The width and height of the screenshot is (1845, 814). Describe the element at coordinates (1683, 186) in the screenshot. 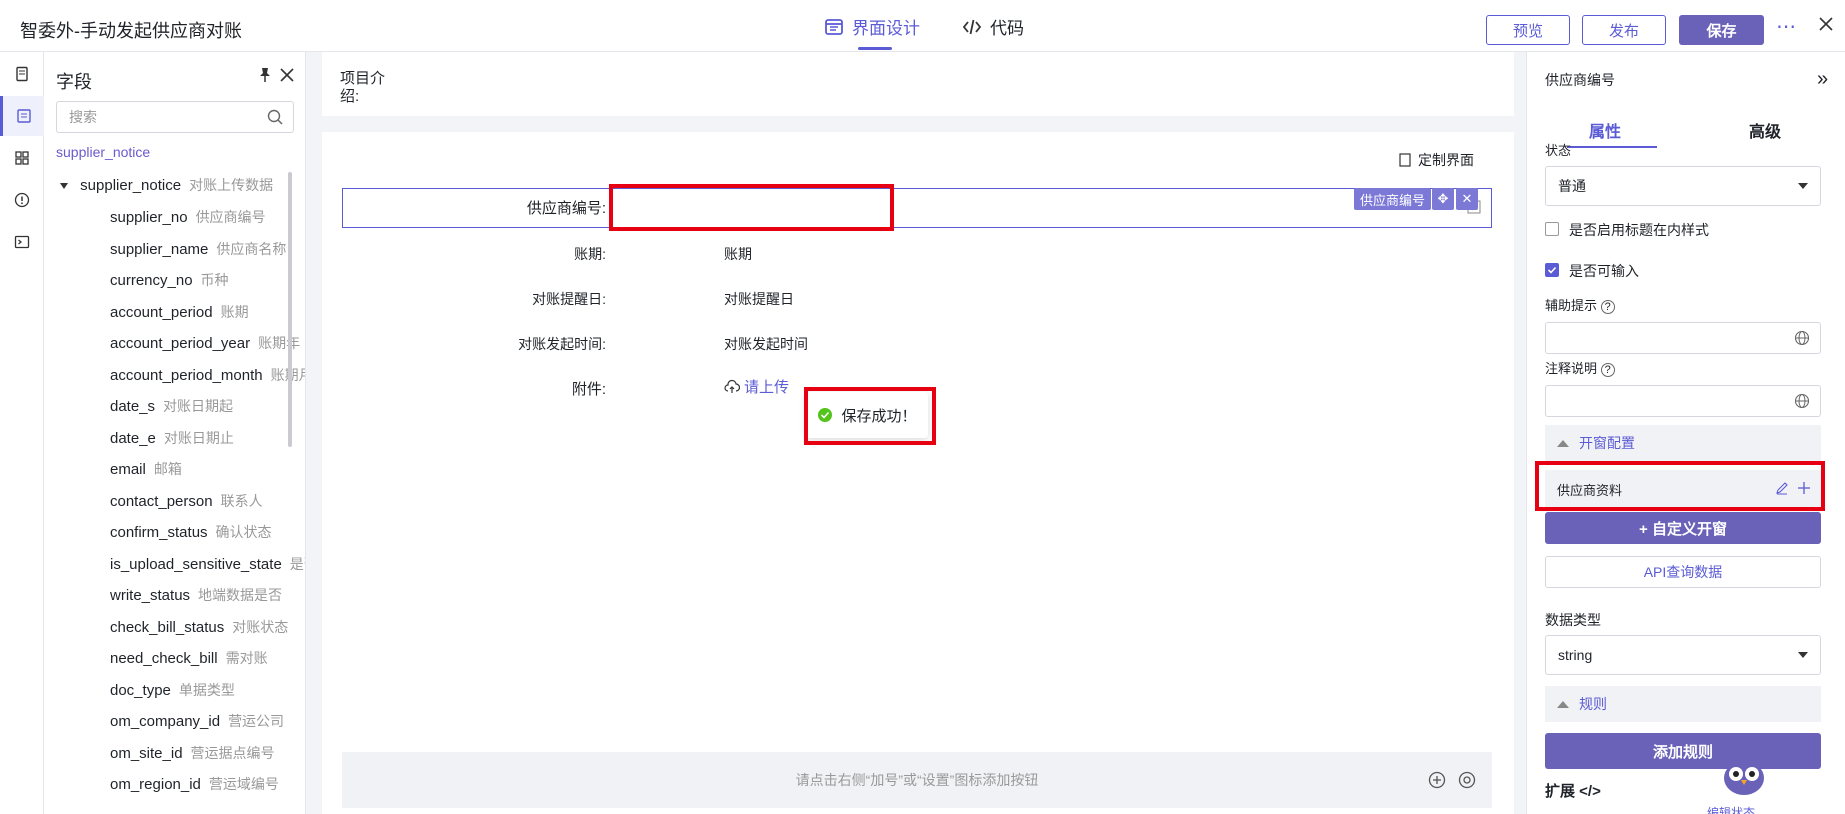

I see `status-select: 普通` at that location.